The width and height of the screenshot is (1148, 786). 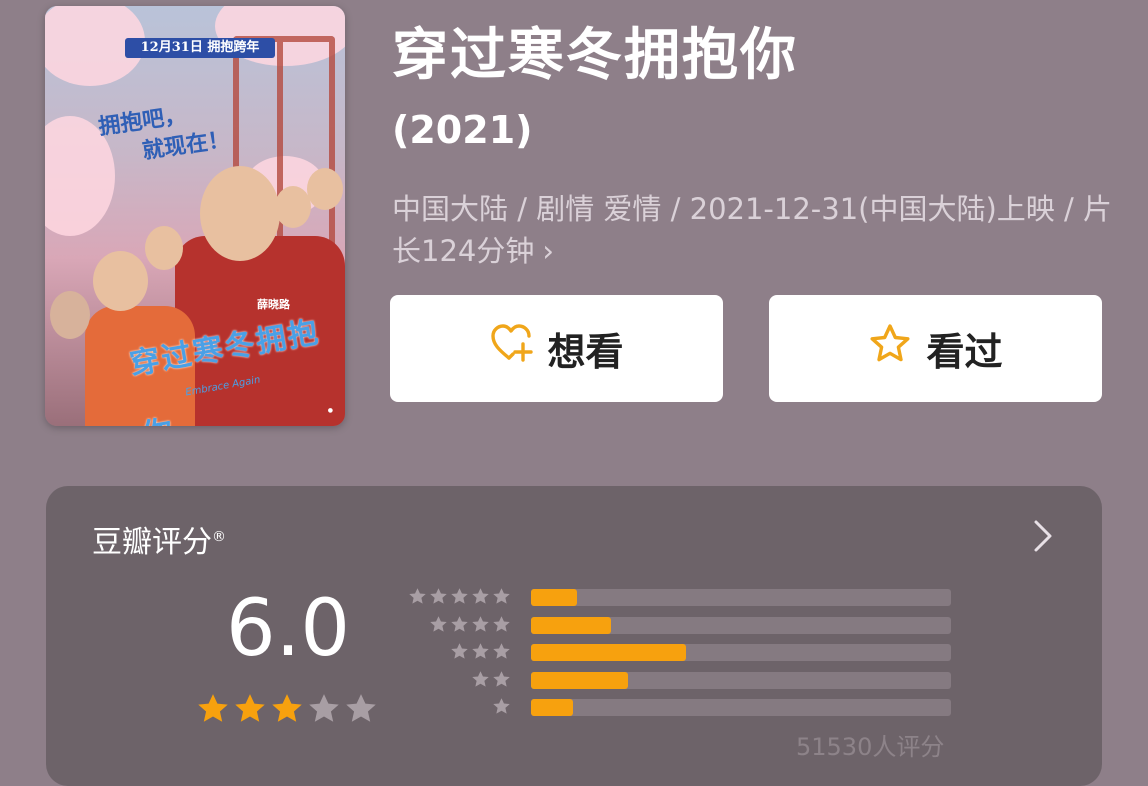 I want to click on movie-year: (2021), so click(x=462, y=130).